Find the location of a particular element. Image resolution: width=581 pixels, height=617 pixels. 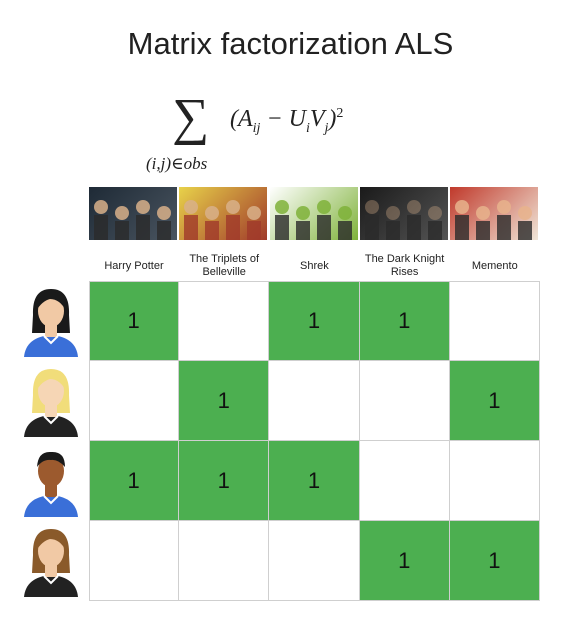

matrix-cell-r2-c5: 1 is located at coordinates (494, 401).